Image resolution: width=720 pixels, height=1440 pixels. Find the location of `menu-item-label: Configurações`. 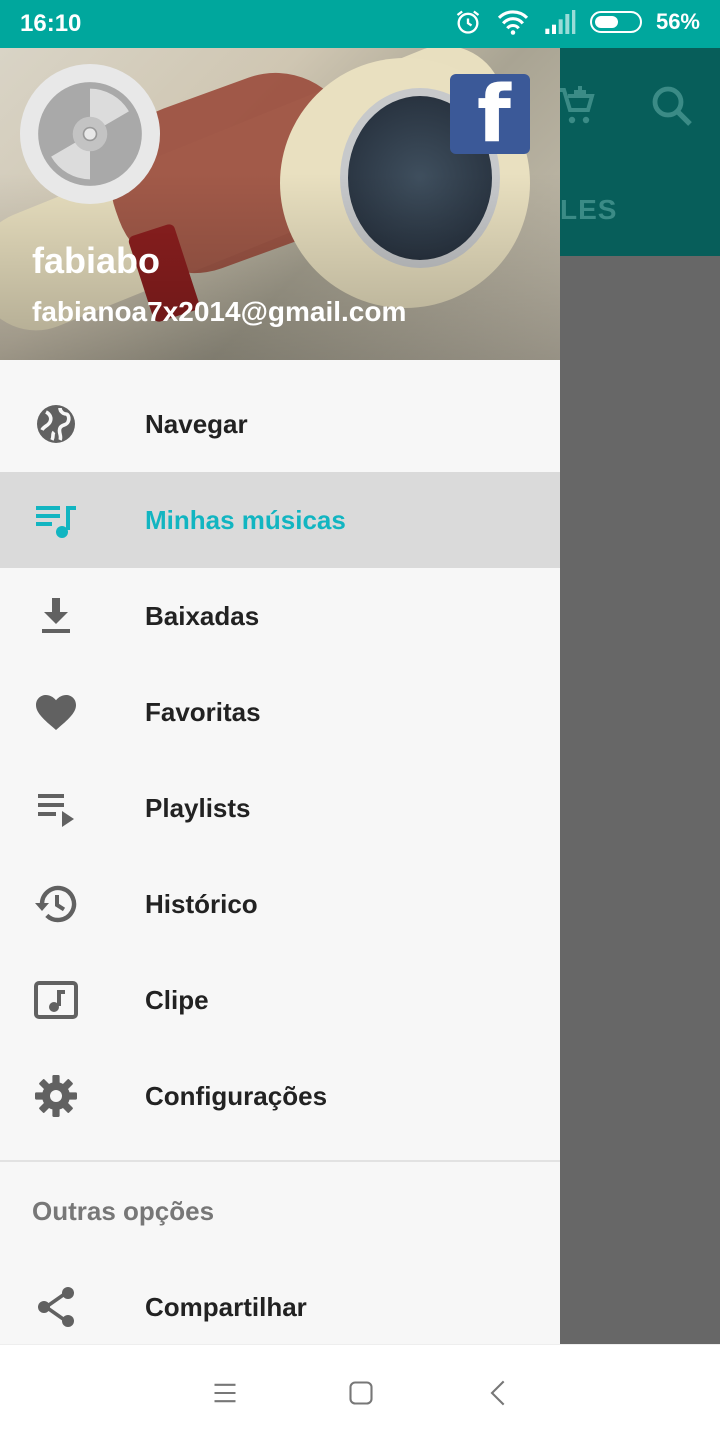

menu-item-label: Configurações is located at coordinates (236, 1095).